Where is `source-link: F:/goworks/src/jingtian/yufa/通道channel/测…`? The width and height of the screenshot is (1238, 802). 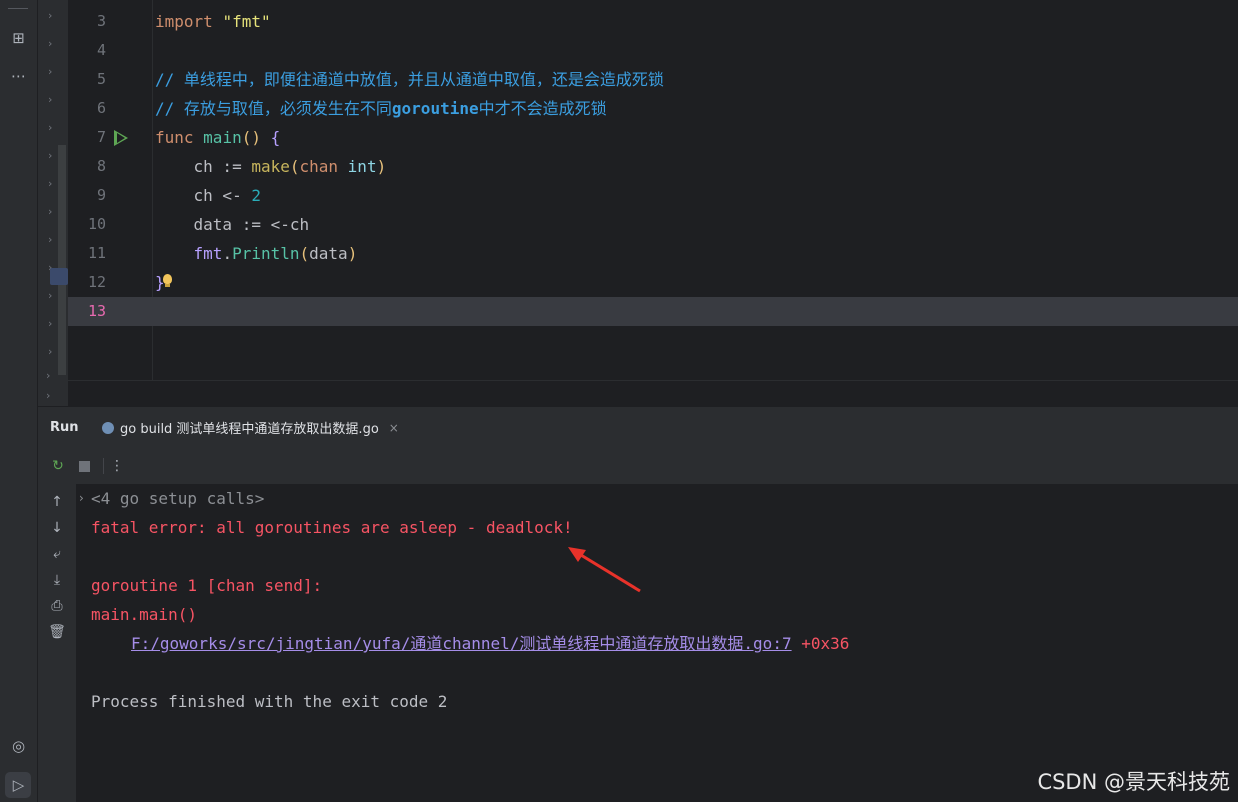
source-link: F:/goworks/src/jingtian/yufa/通道channel/测… is located at coordinates (461, 643).